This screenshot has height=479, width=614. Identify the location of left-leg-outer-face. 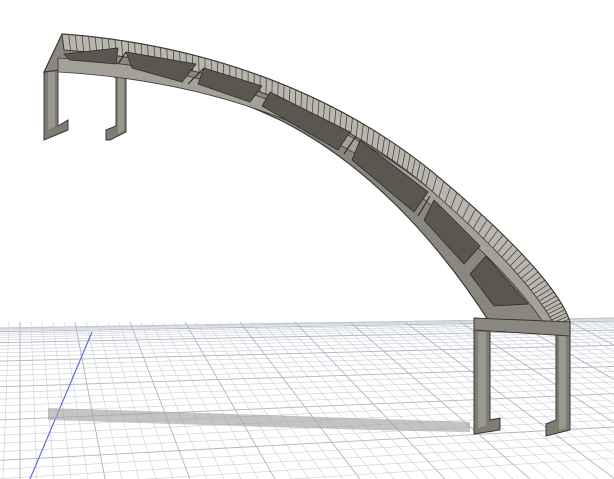
(51, 99).